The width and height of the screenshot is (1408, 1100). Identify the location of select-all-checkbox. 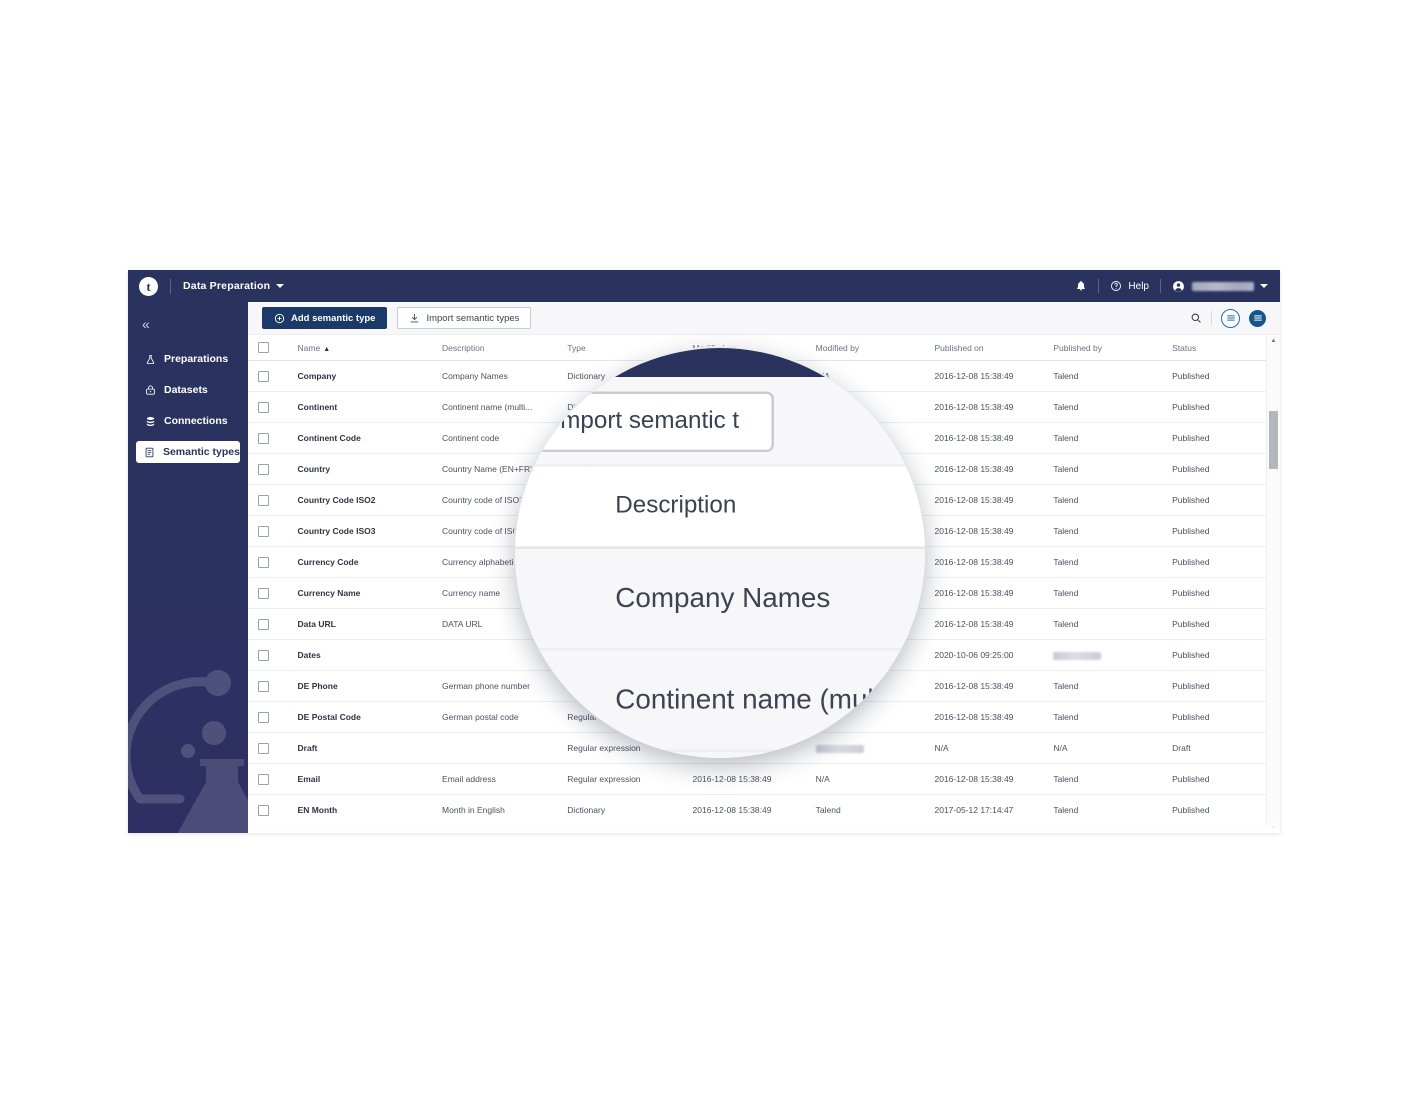
(263, 348).